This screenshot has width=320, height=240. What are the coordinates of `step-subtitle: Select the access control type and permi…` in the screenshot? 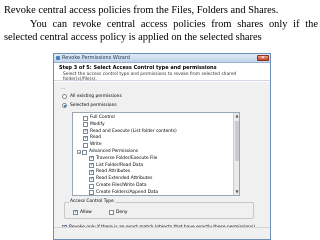 It's located at (150, 77).